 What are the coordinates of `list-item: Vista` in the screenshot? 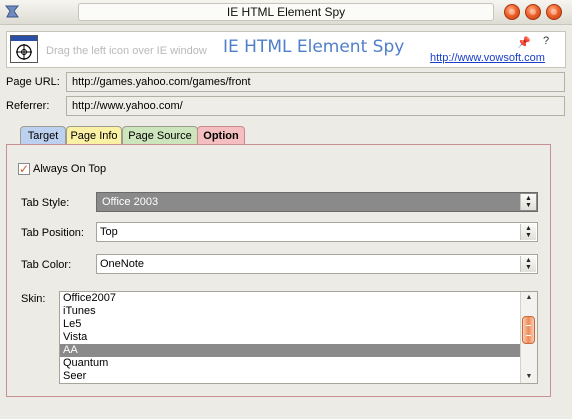 It's located at (290, 337).